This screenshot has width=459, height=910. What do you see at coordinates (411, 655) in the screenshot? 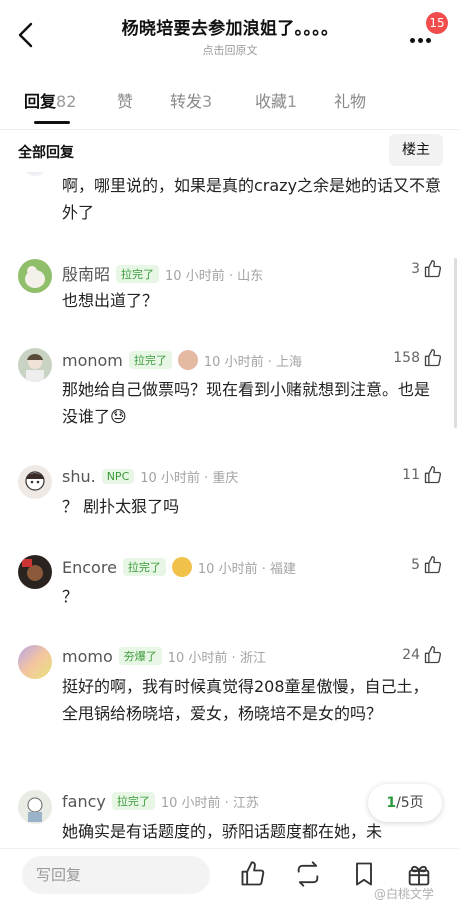
I see `like-count: 24` at bounding box center [411, 655].